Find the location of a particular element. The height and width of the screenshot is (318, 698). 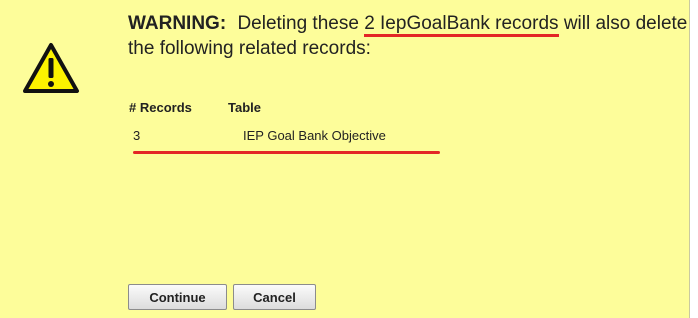

warning-label: WARNING: is located at coordinates (177, 23).